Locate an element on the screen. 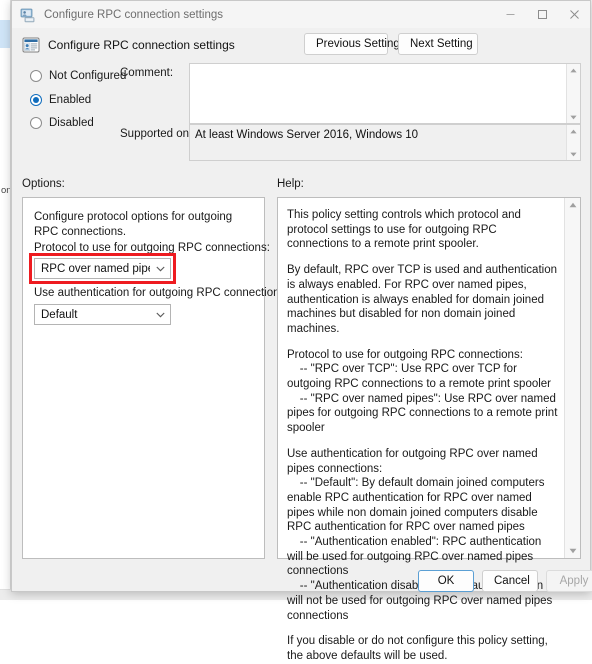 This screenshot has height=664, width=592. radio-enabled-mark is located at coordinates (36, 100).